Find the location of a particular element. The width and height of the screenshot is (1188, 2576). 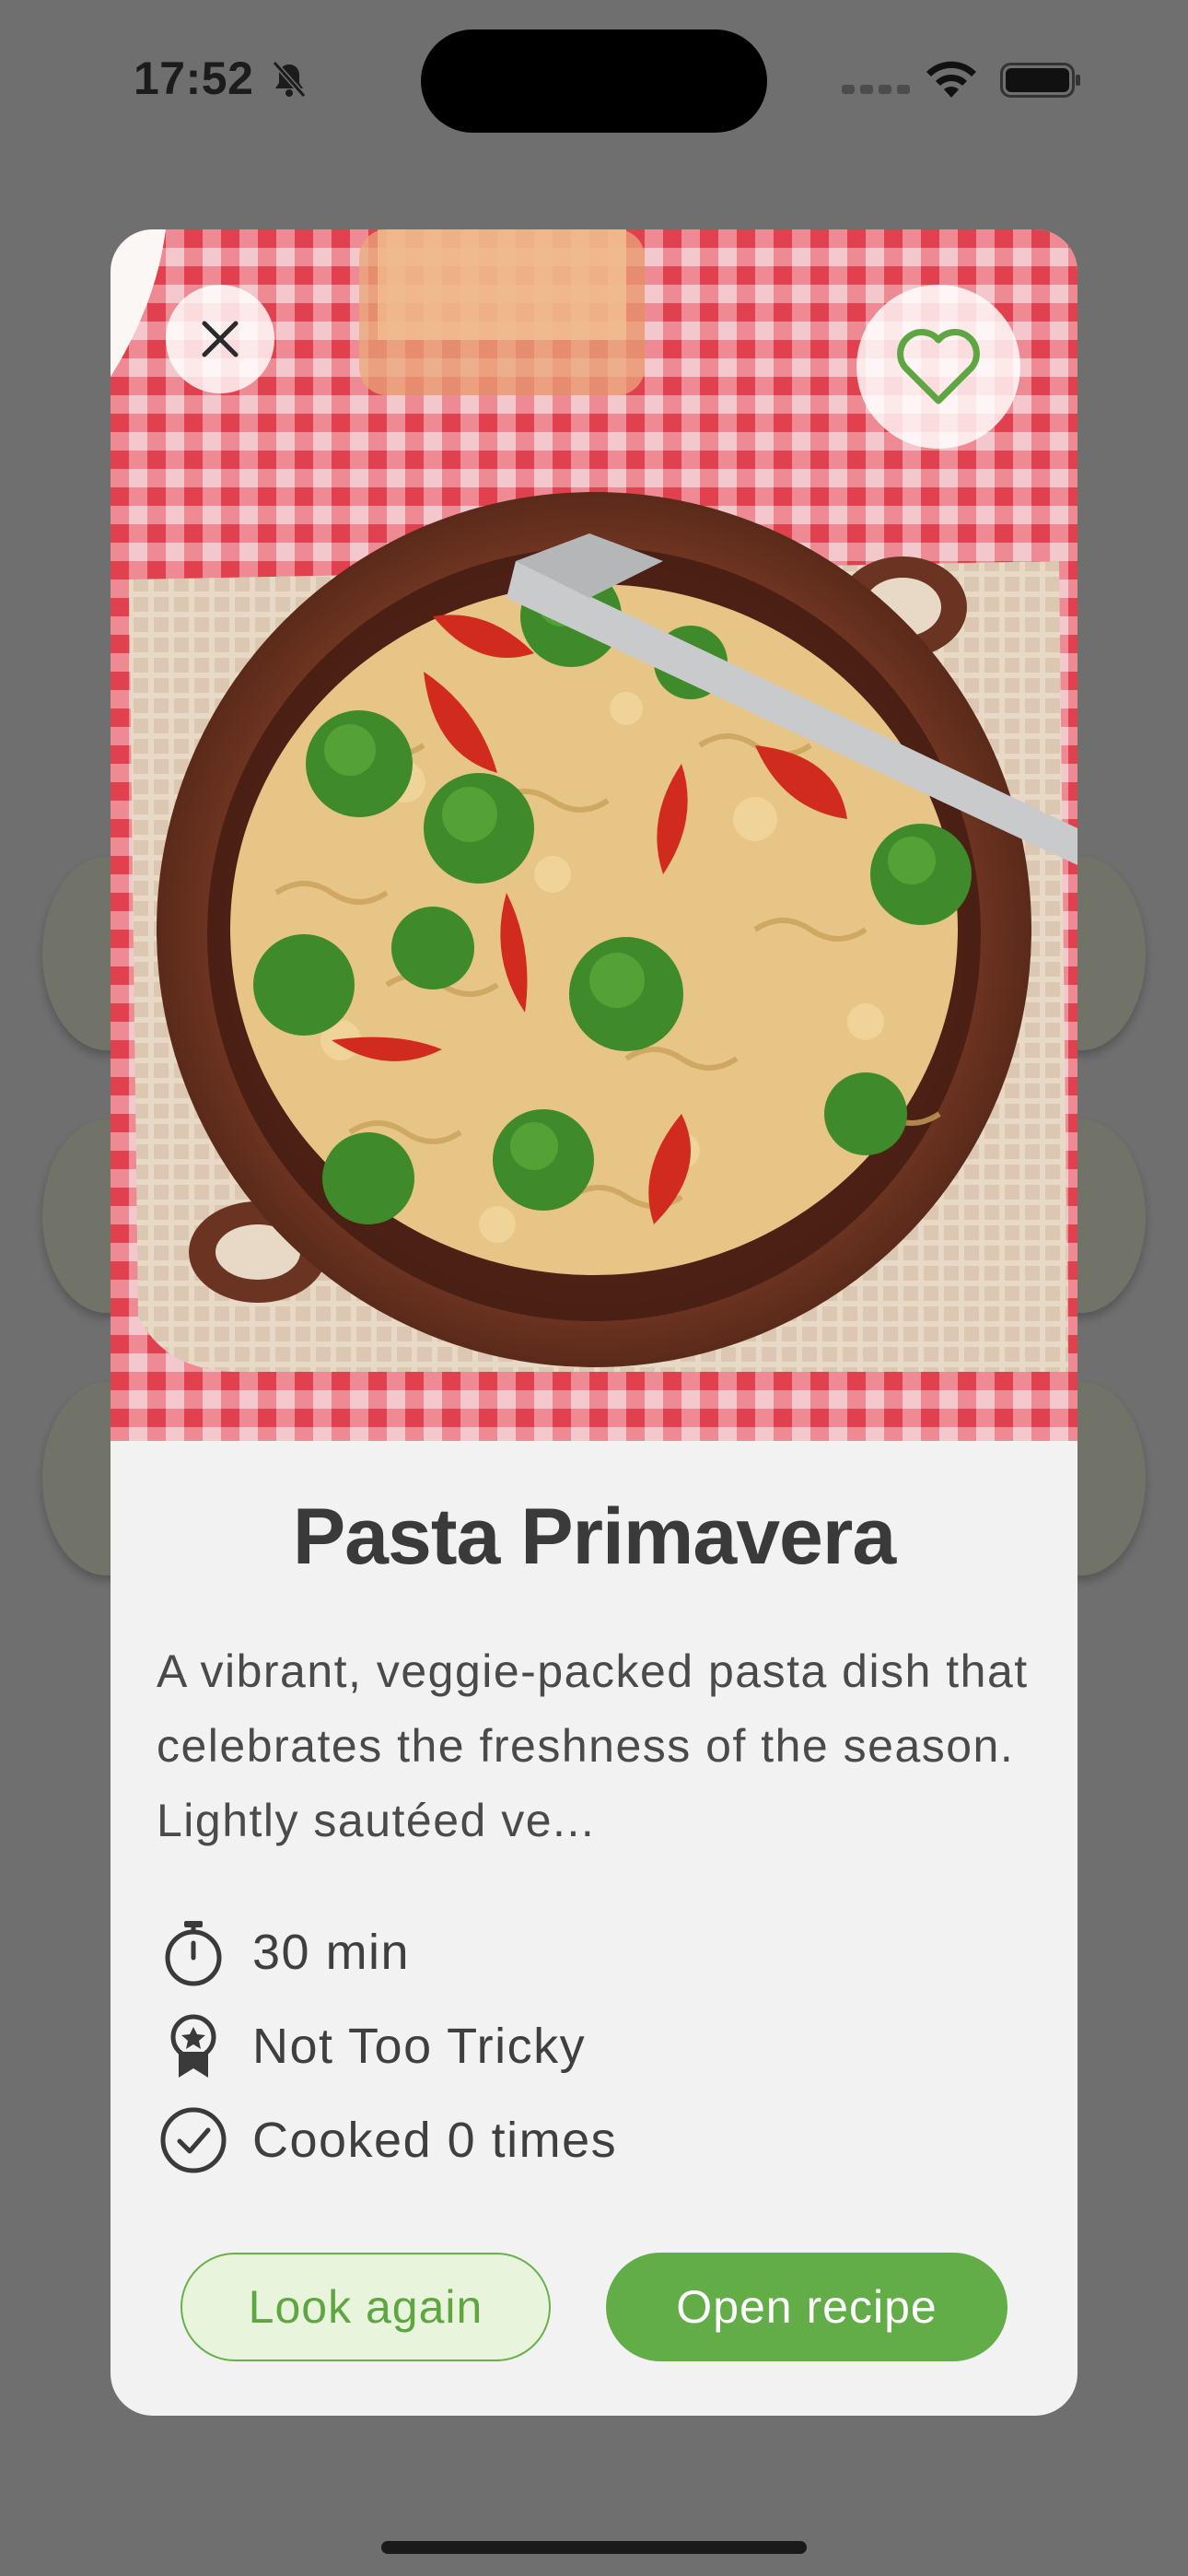

status-time: 17:52 is located at coordinates (194, 78).